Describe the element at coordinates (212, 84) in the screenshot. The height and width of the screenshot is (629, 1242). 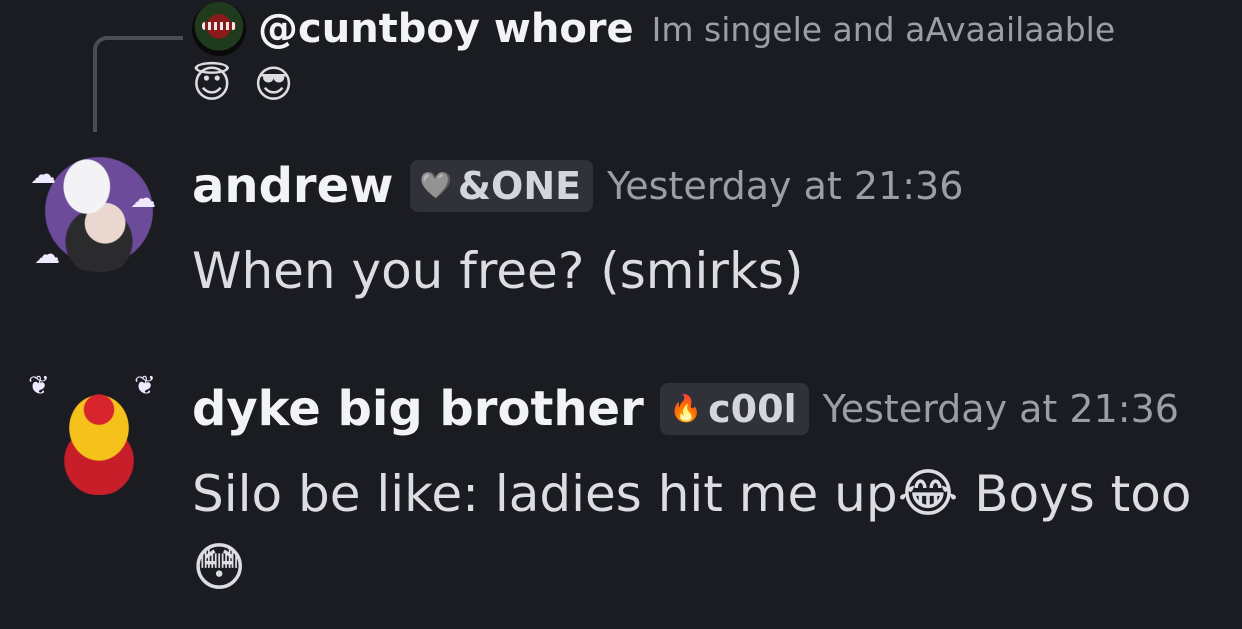
I see `halo-smile-emoji-icon: 😇` at that location.